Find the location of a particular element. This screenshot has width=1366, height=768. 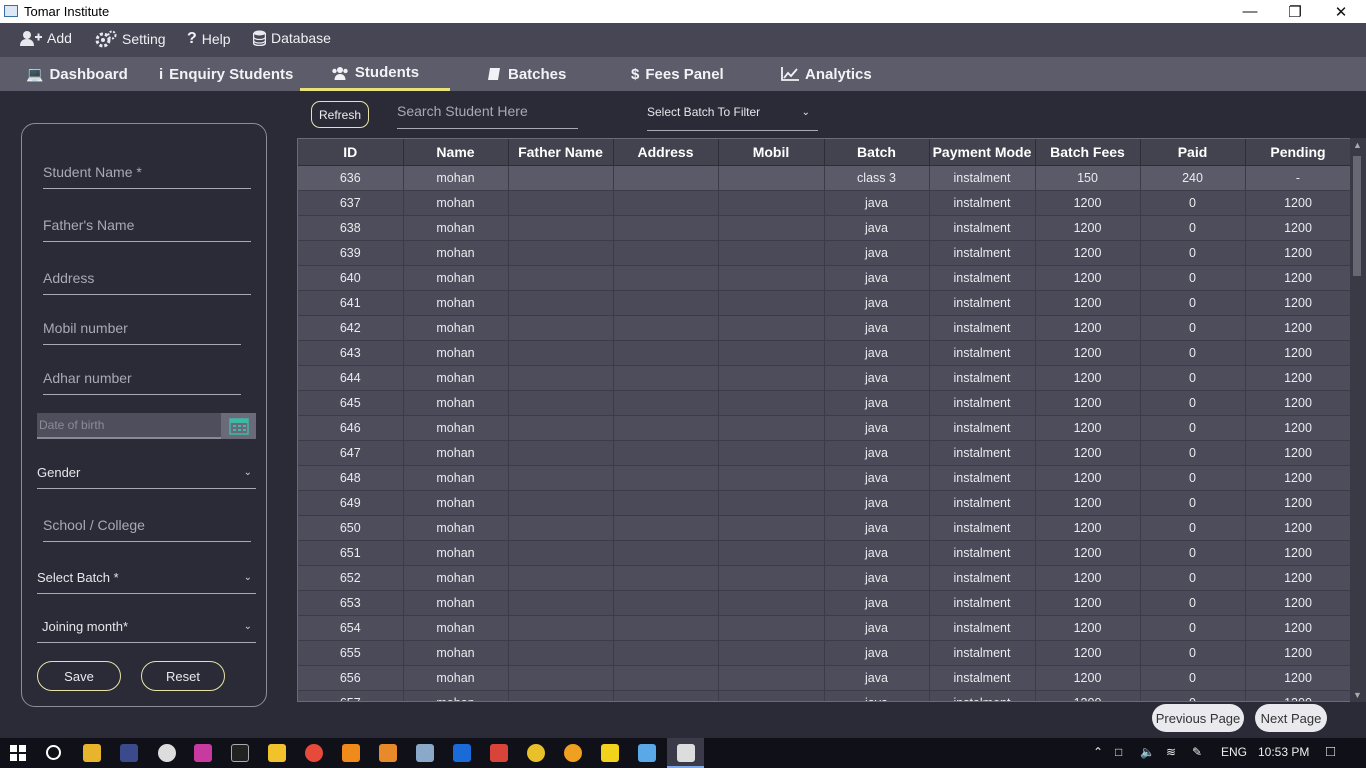

virtualbox-icon is located at coordinates (647, 753).